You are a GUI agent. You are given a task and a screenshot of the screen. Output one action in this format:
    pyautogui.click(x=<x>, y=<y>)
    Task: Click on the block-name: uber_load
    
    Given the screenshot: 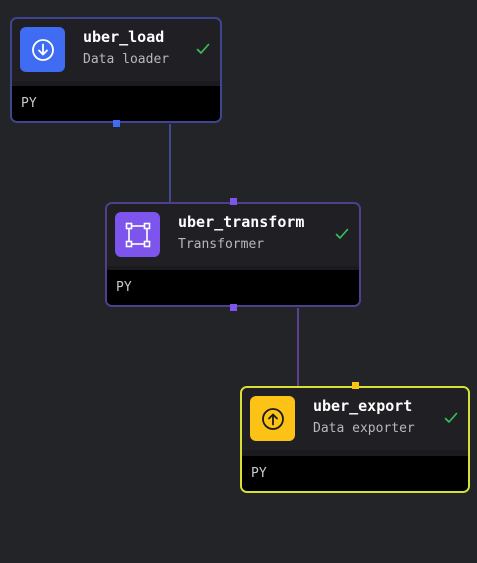 What is the action you would take?
    pyautogui.click(x=124, y=37)
    